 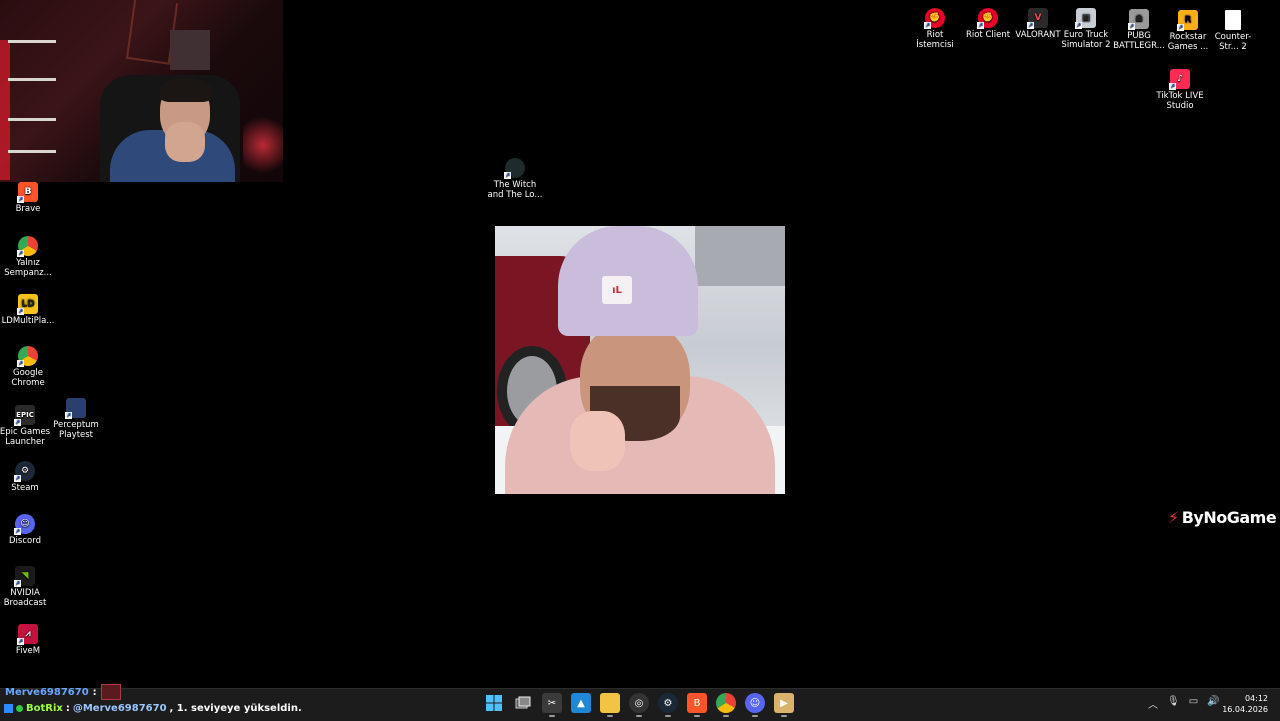 I want to click on chat-mention: @Merve6987670, so click(x=119, y=708).